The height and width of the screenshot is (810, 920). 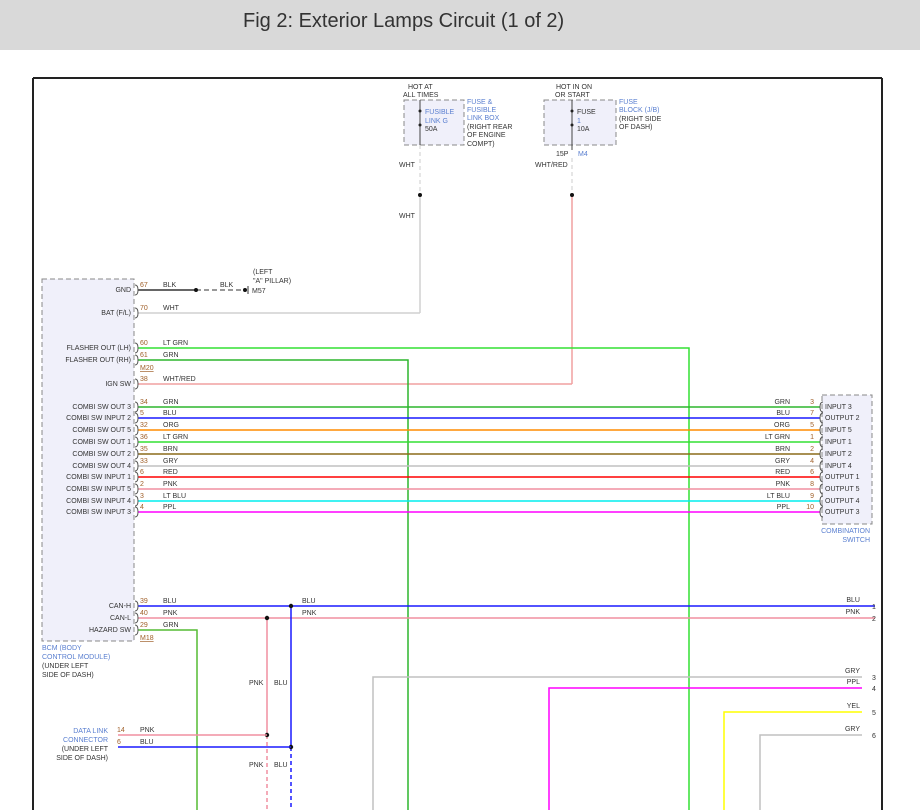 I want to click on diagram-label: ALL TIMES, so click(x=421, y=95).